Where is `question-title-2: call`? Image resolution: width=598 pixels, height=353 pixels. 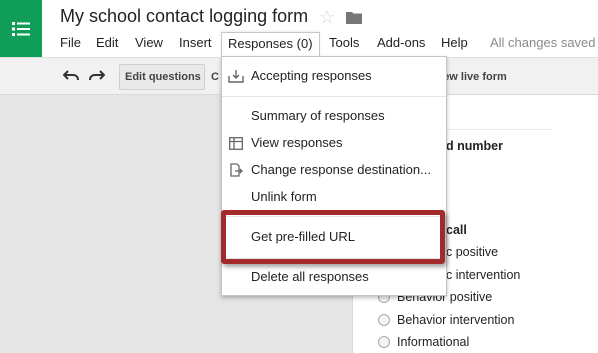 question-title-2: call is located at coordinates (456, 230).